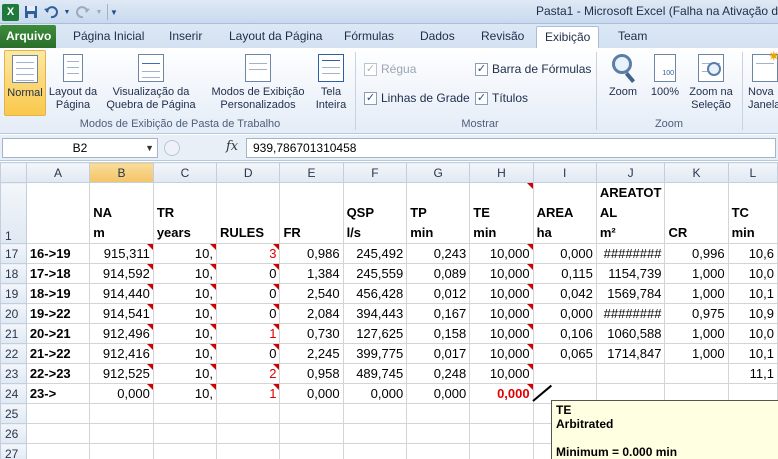 This screenshot has width=778, height=459. I want to click on cell-i: 0,042, so click(564, 293).